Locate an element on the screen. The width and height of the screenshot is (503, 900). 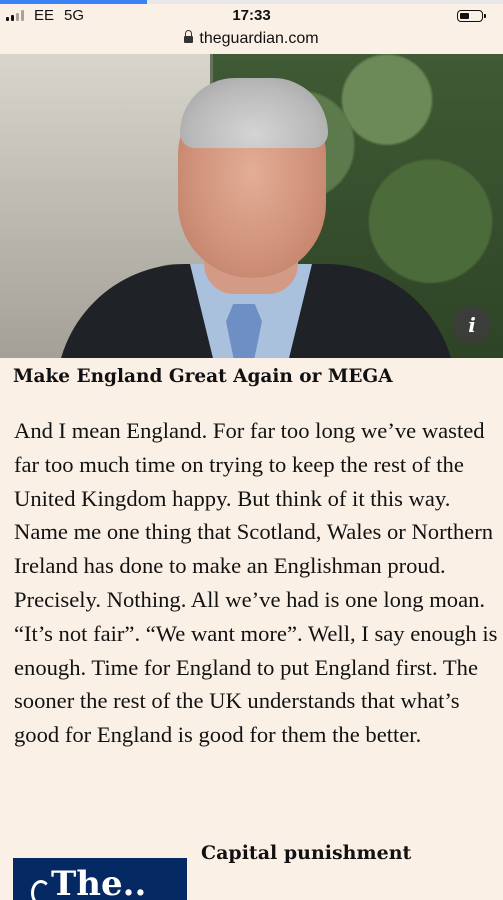
image-info-button: i is located at coordinates (472, 325).